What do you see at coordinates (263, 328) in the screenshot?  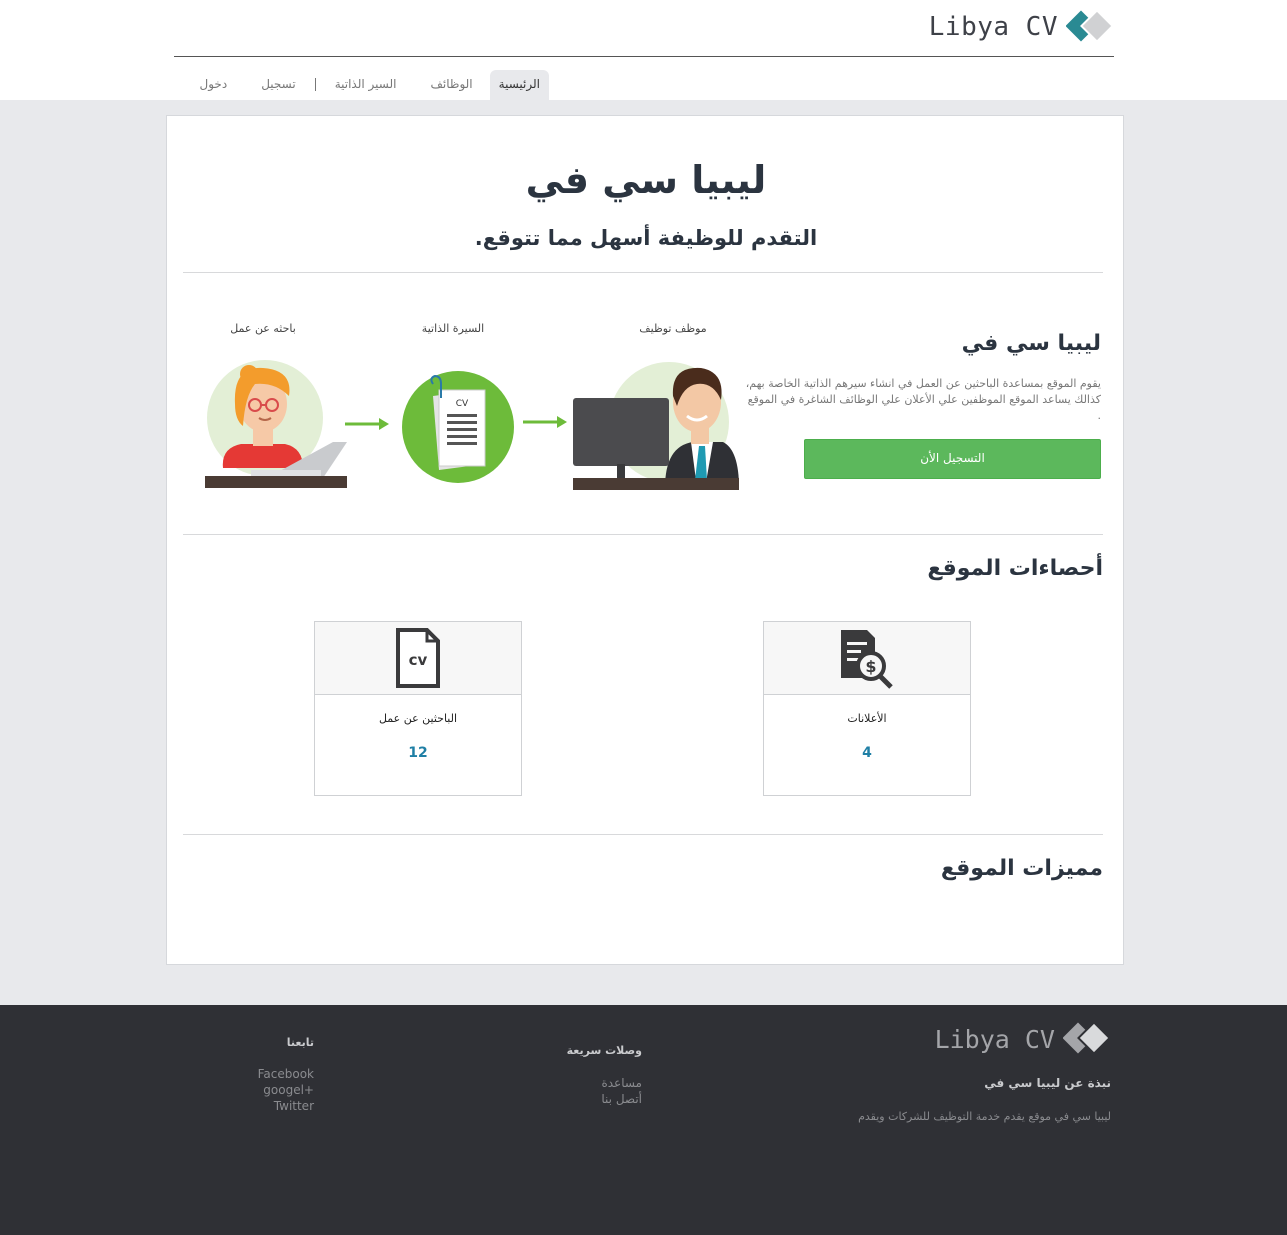 I see `step-label-jobseeker: باحثه عن عمل` at bounding box center [263, 328].